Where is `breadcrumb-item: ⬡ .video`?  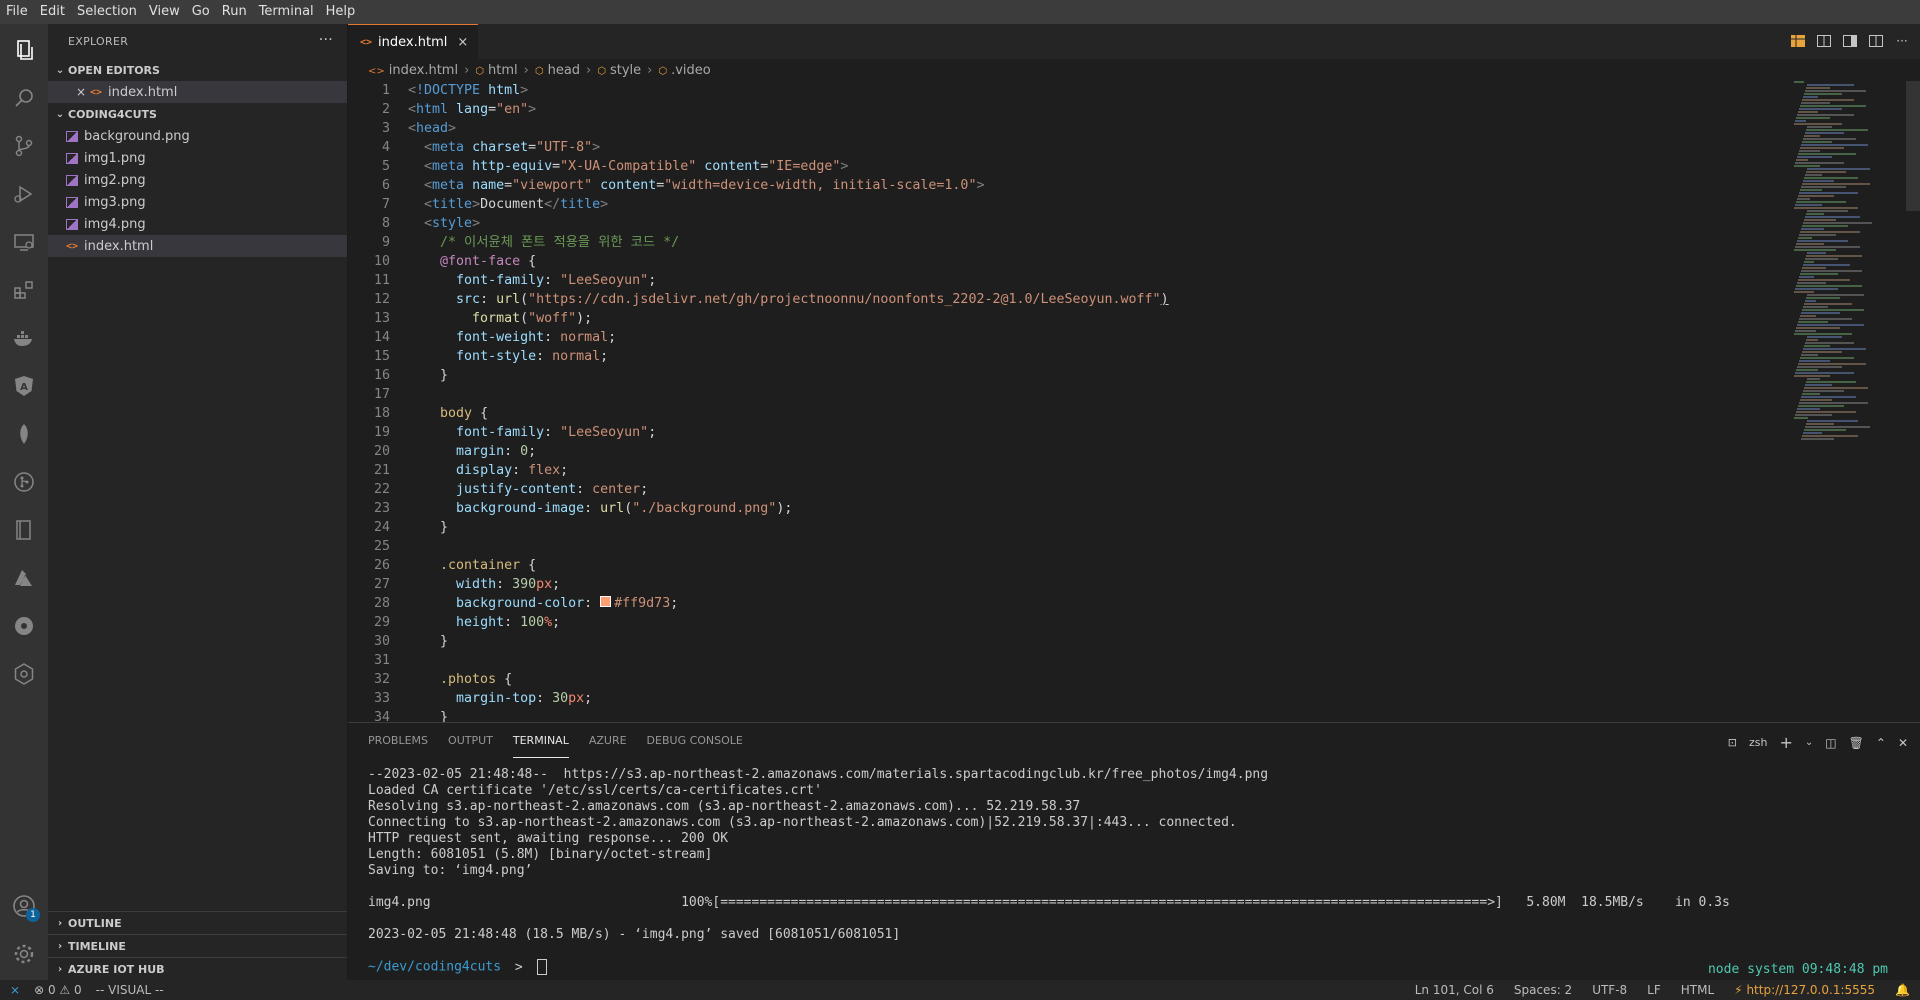 breadcrumb-item: ⬡ .video is located at coordinates (684, 70).